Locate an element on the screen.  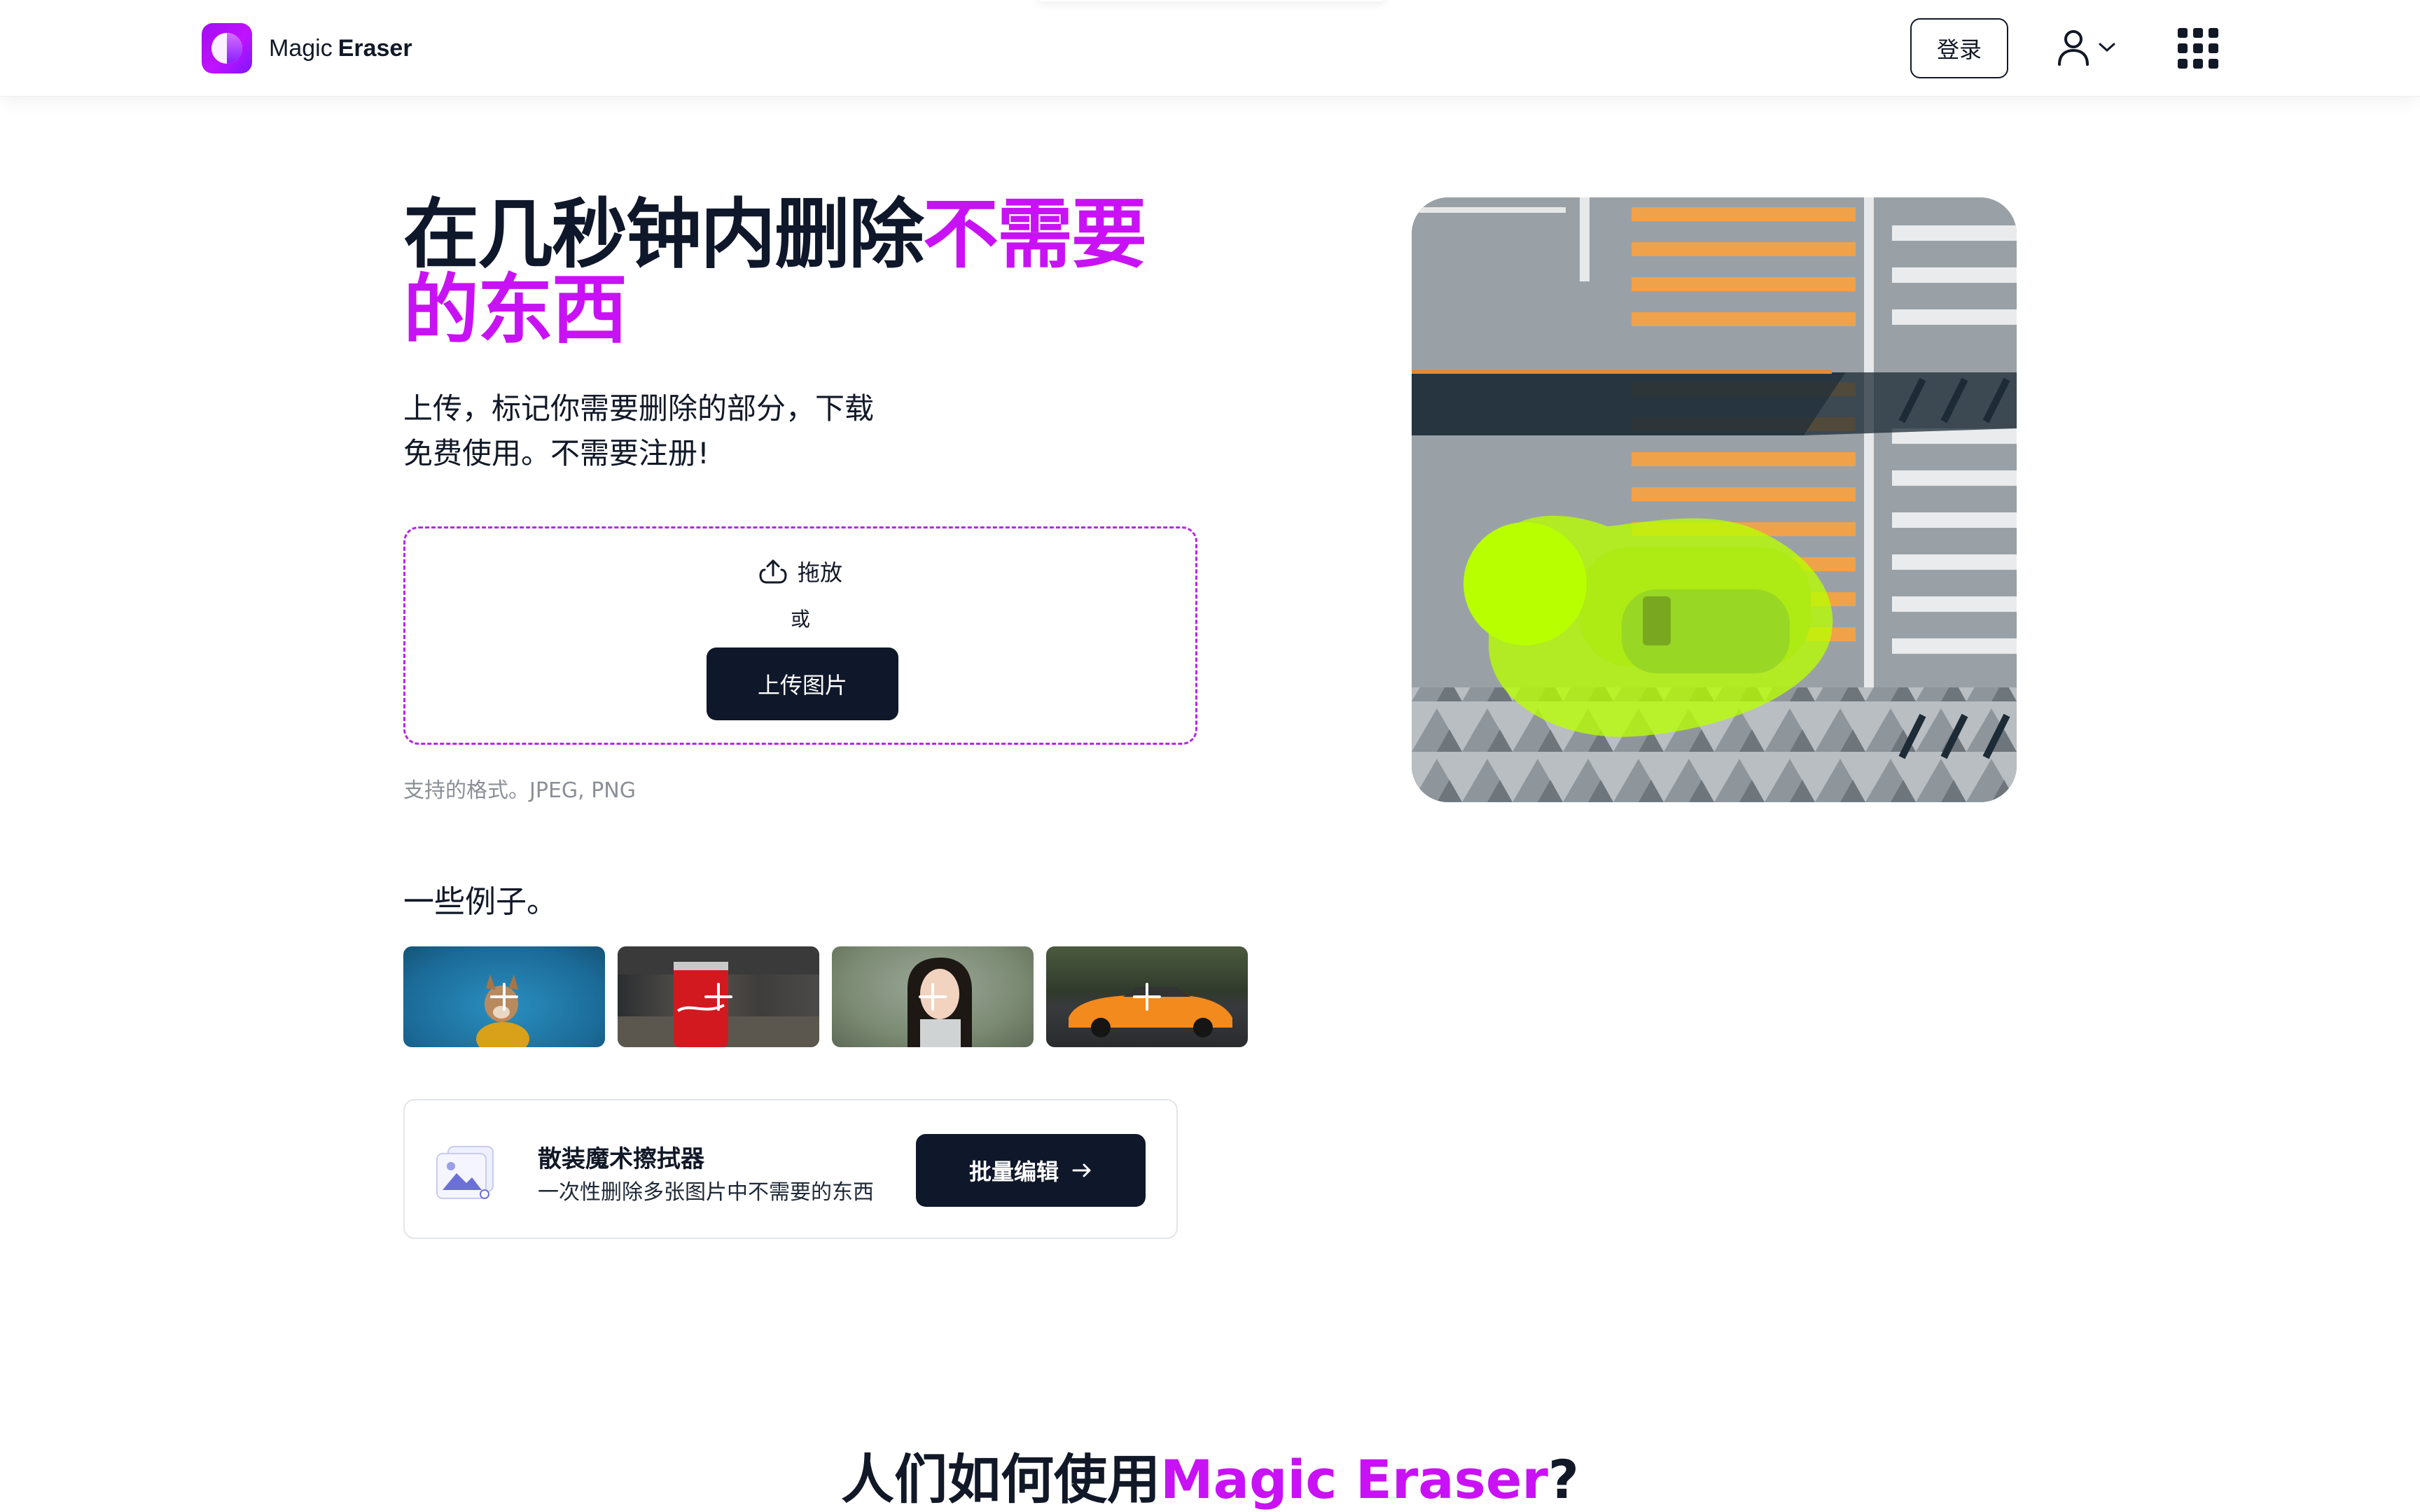
example-cola is located at coordinates (718, 996).